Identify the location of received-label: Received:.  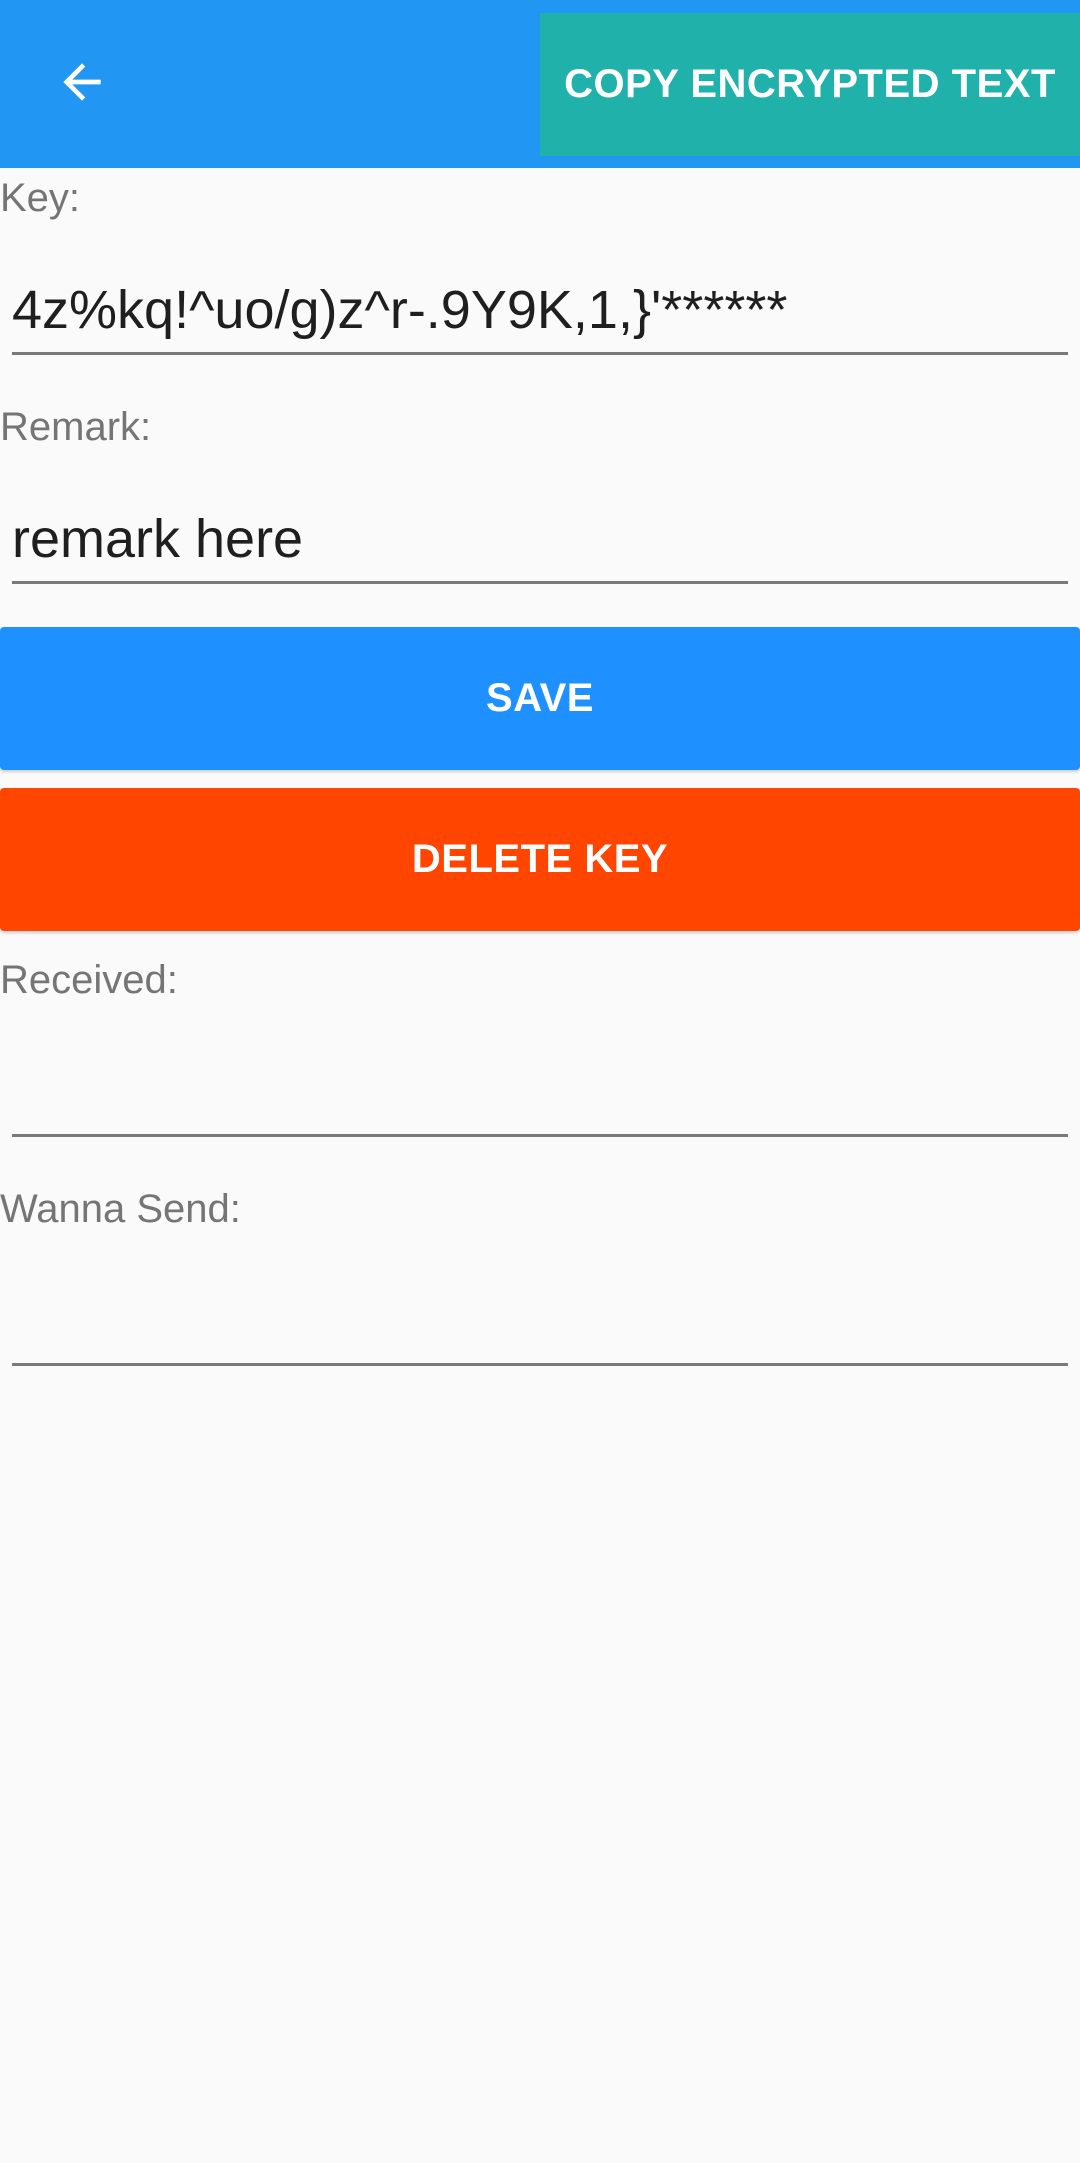
(89, 980).